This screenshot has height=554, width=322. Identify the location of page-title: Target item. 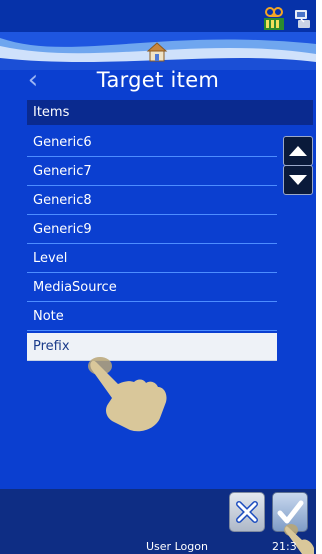
(158, 80).